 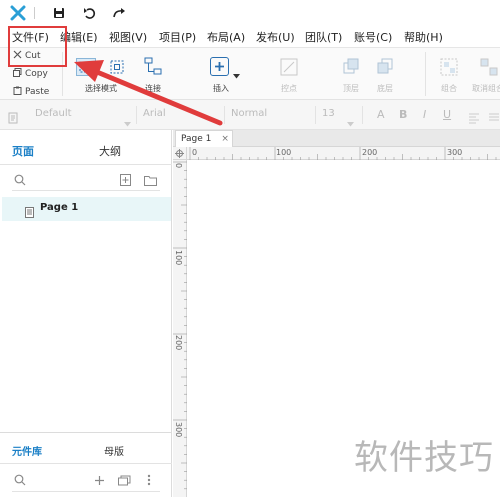 I want to click on copy-button: Copy, so click(x=30, y=74).